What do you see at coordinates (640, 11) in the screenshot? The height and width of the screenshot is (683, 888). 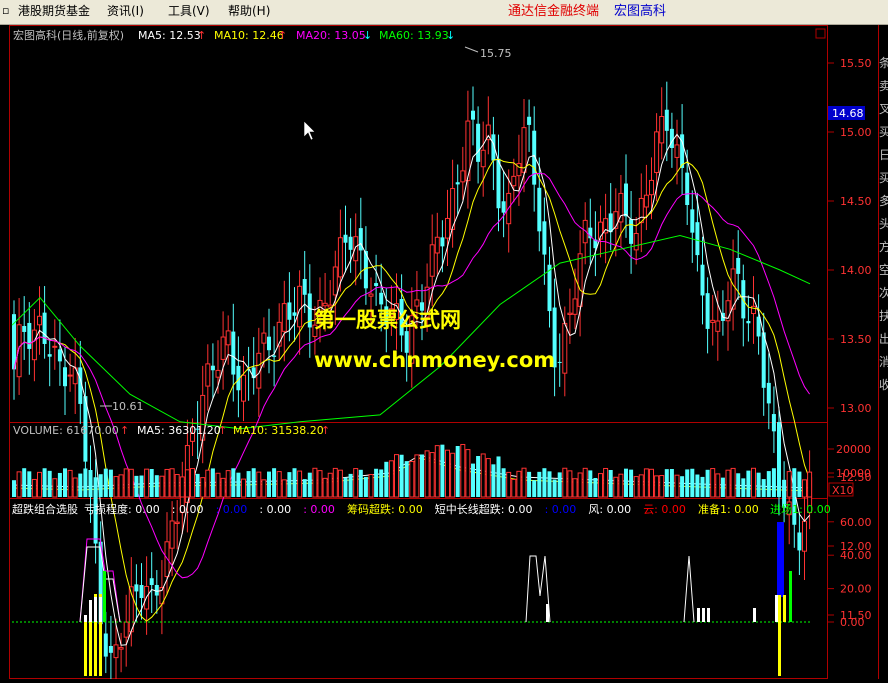 I see `stock-name-title: 宏图高科` at bounding box center [640, 11].